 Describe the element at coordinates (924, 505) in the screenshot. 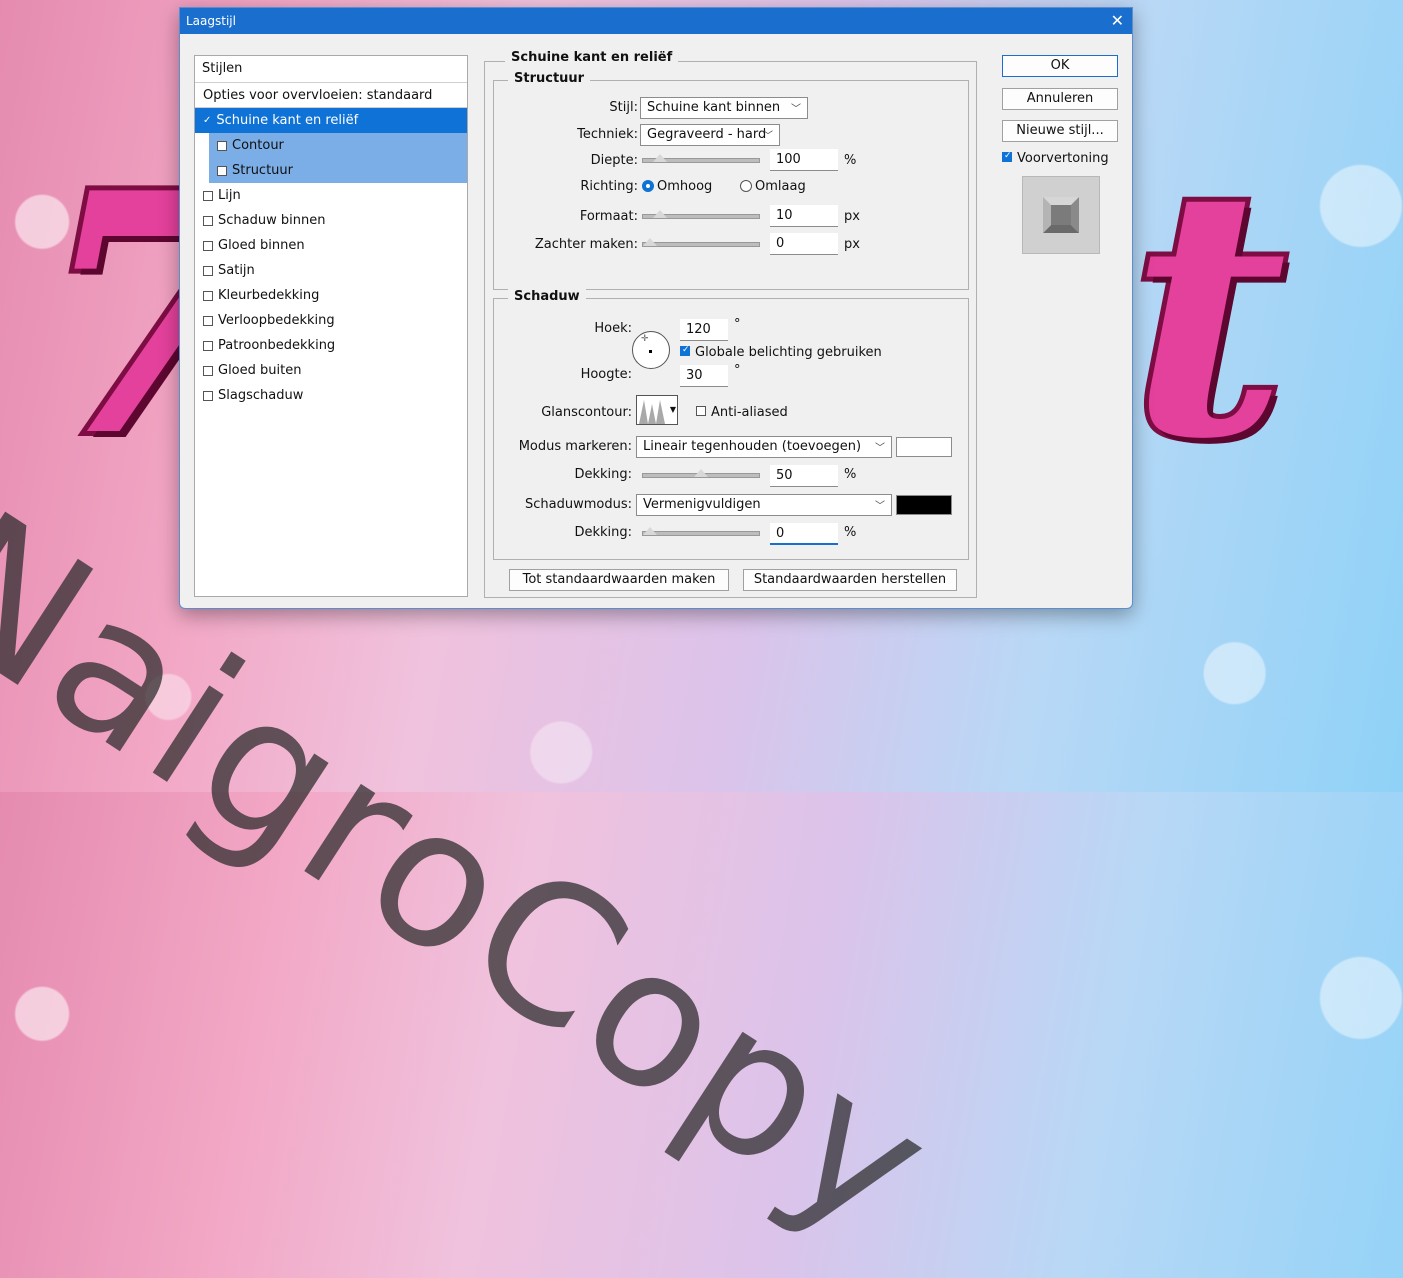

I see `shadow-color-swatch` at that location.